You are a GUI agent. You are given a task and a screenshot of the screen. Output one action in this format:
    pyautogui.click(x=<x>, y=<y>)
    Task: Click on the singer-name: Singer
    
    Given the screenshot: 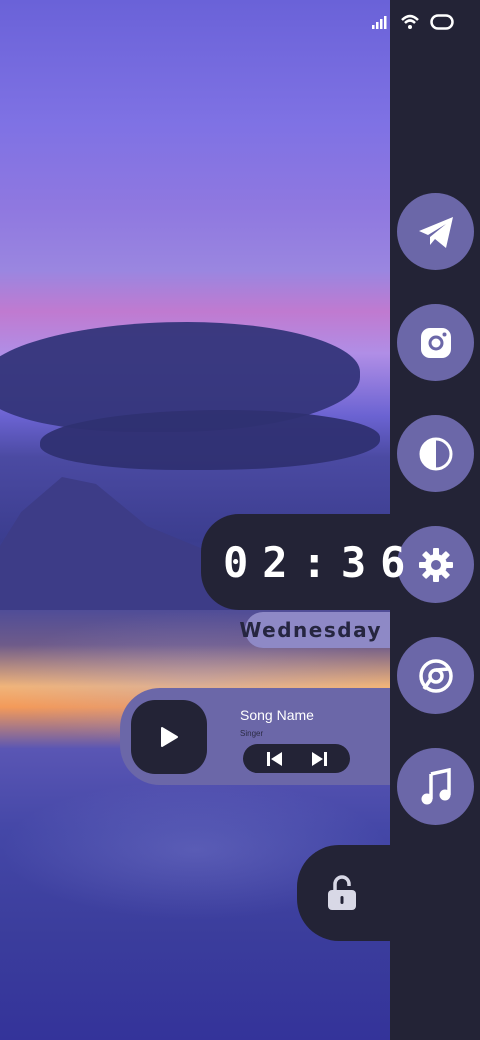 What is the action you would take?
    pyautogui.click(x=252, y=733)
    